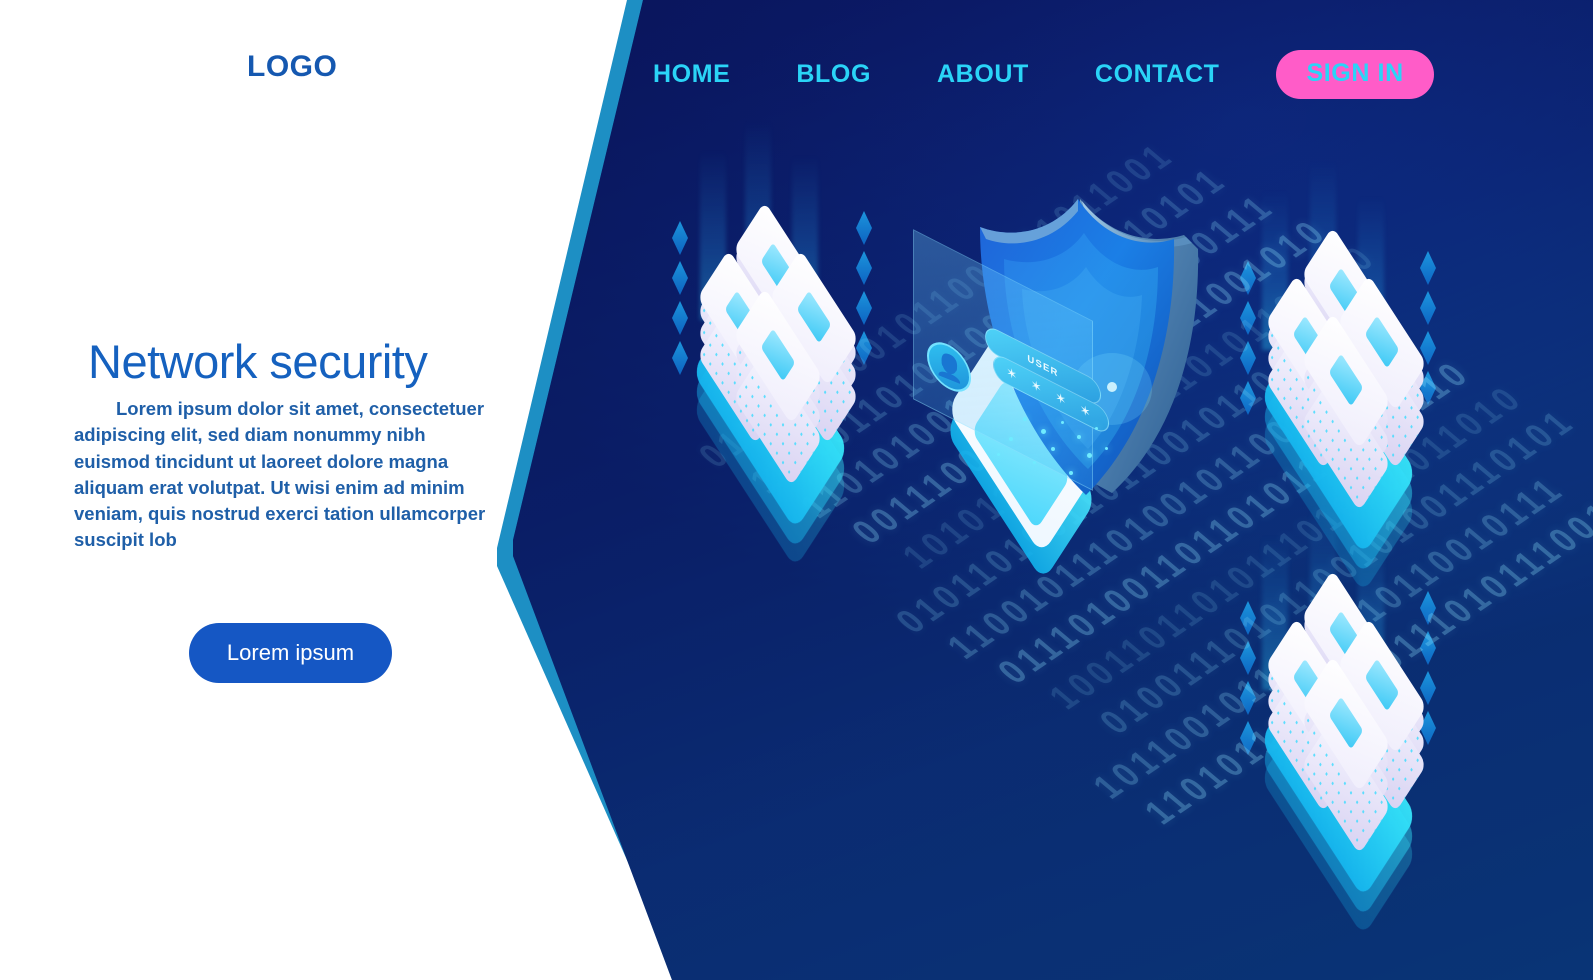  What do you see at coordinates (1065, 395) in the screenshot?
I see `security-shield-illustration: 👤 USER ✶ ✶ ✶ ✶` at bounding box center [1065, 395].